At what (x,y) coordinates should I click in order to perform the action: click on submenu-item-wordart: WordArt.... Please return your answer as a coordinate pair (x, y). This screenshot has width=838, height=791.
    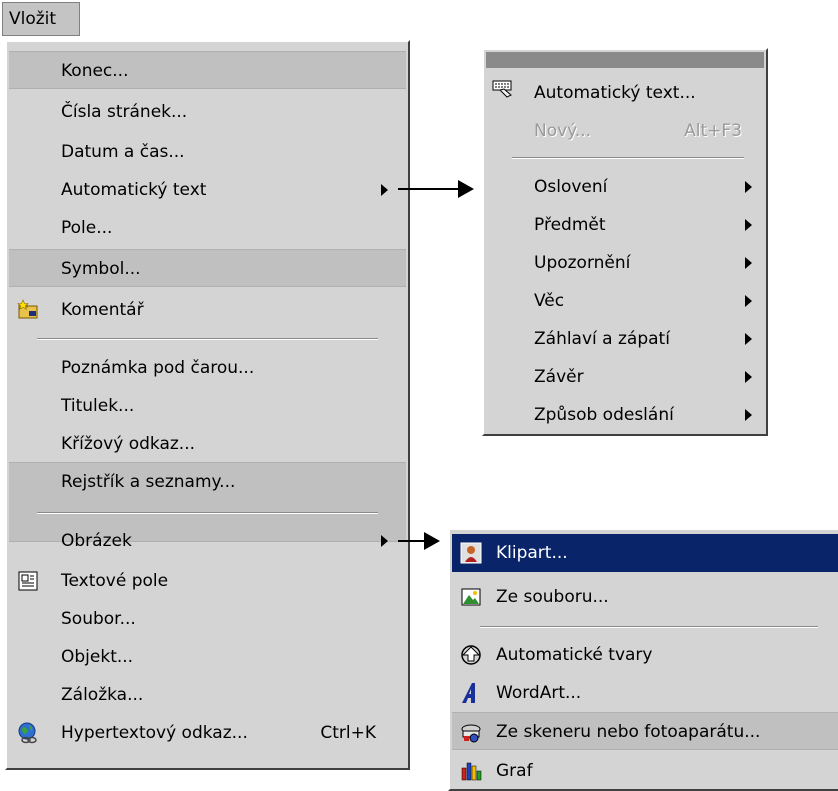
    Looking at the image, I should click on (645, 693).